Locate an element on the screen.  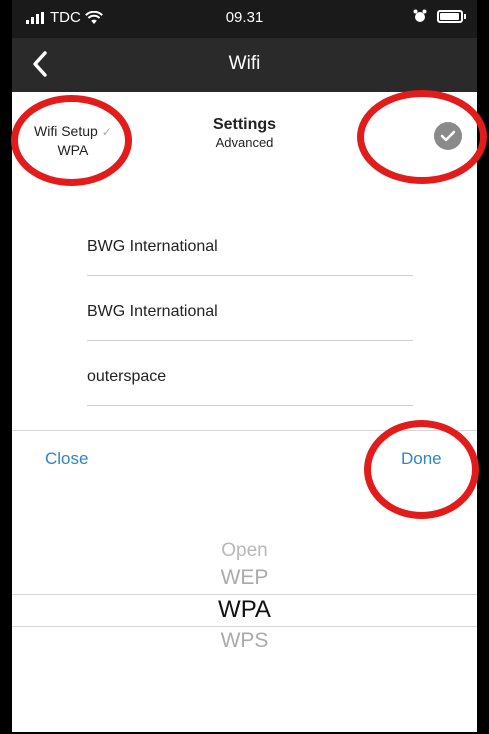
settings-title: Settings is located at coordinates (244, 124).